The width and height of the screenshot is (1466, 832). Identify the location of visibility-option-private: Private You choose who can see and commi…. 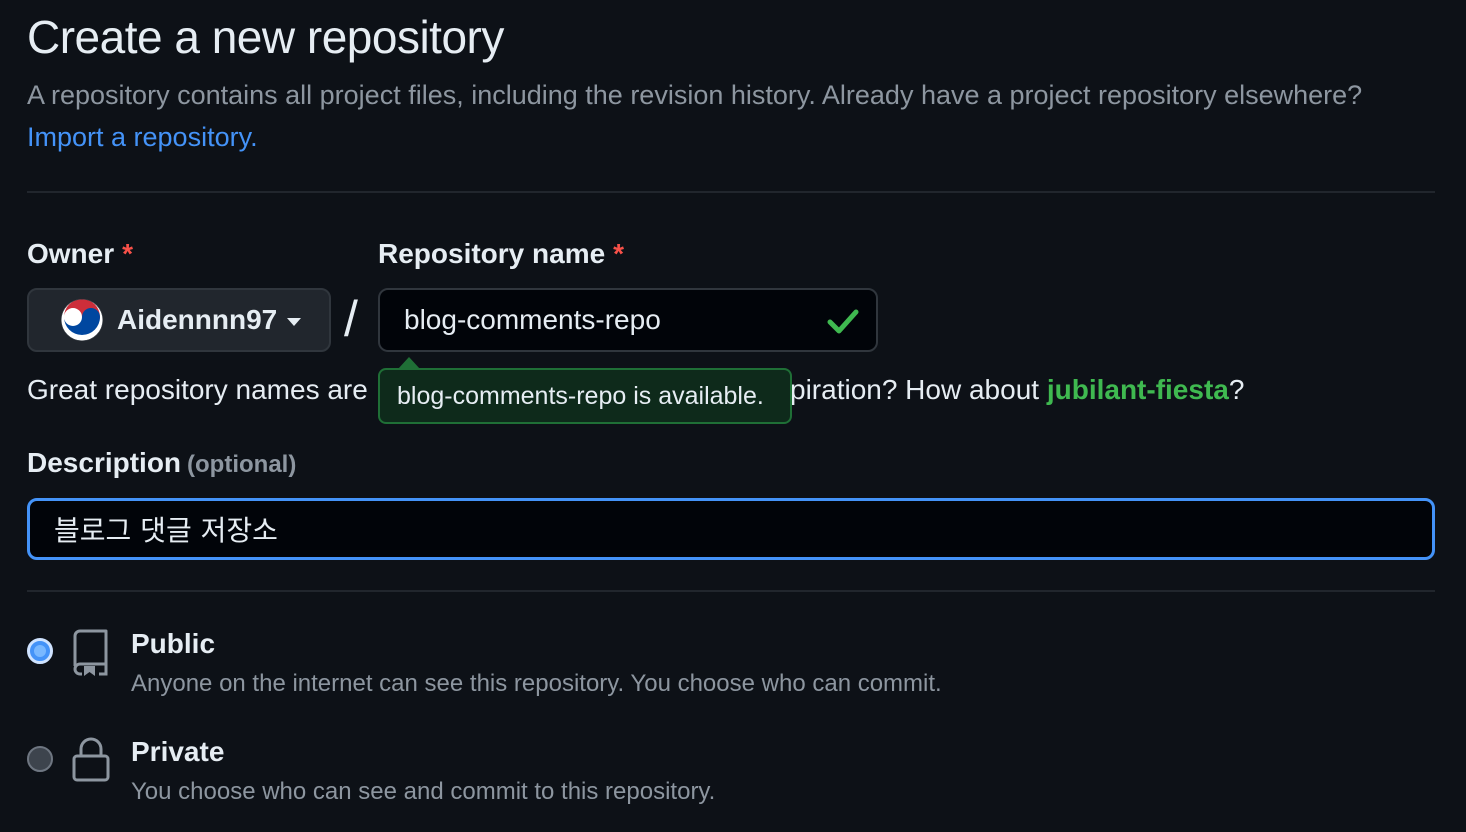
(527, 776).